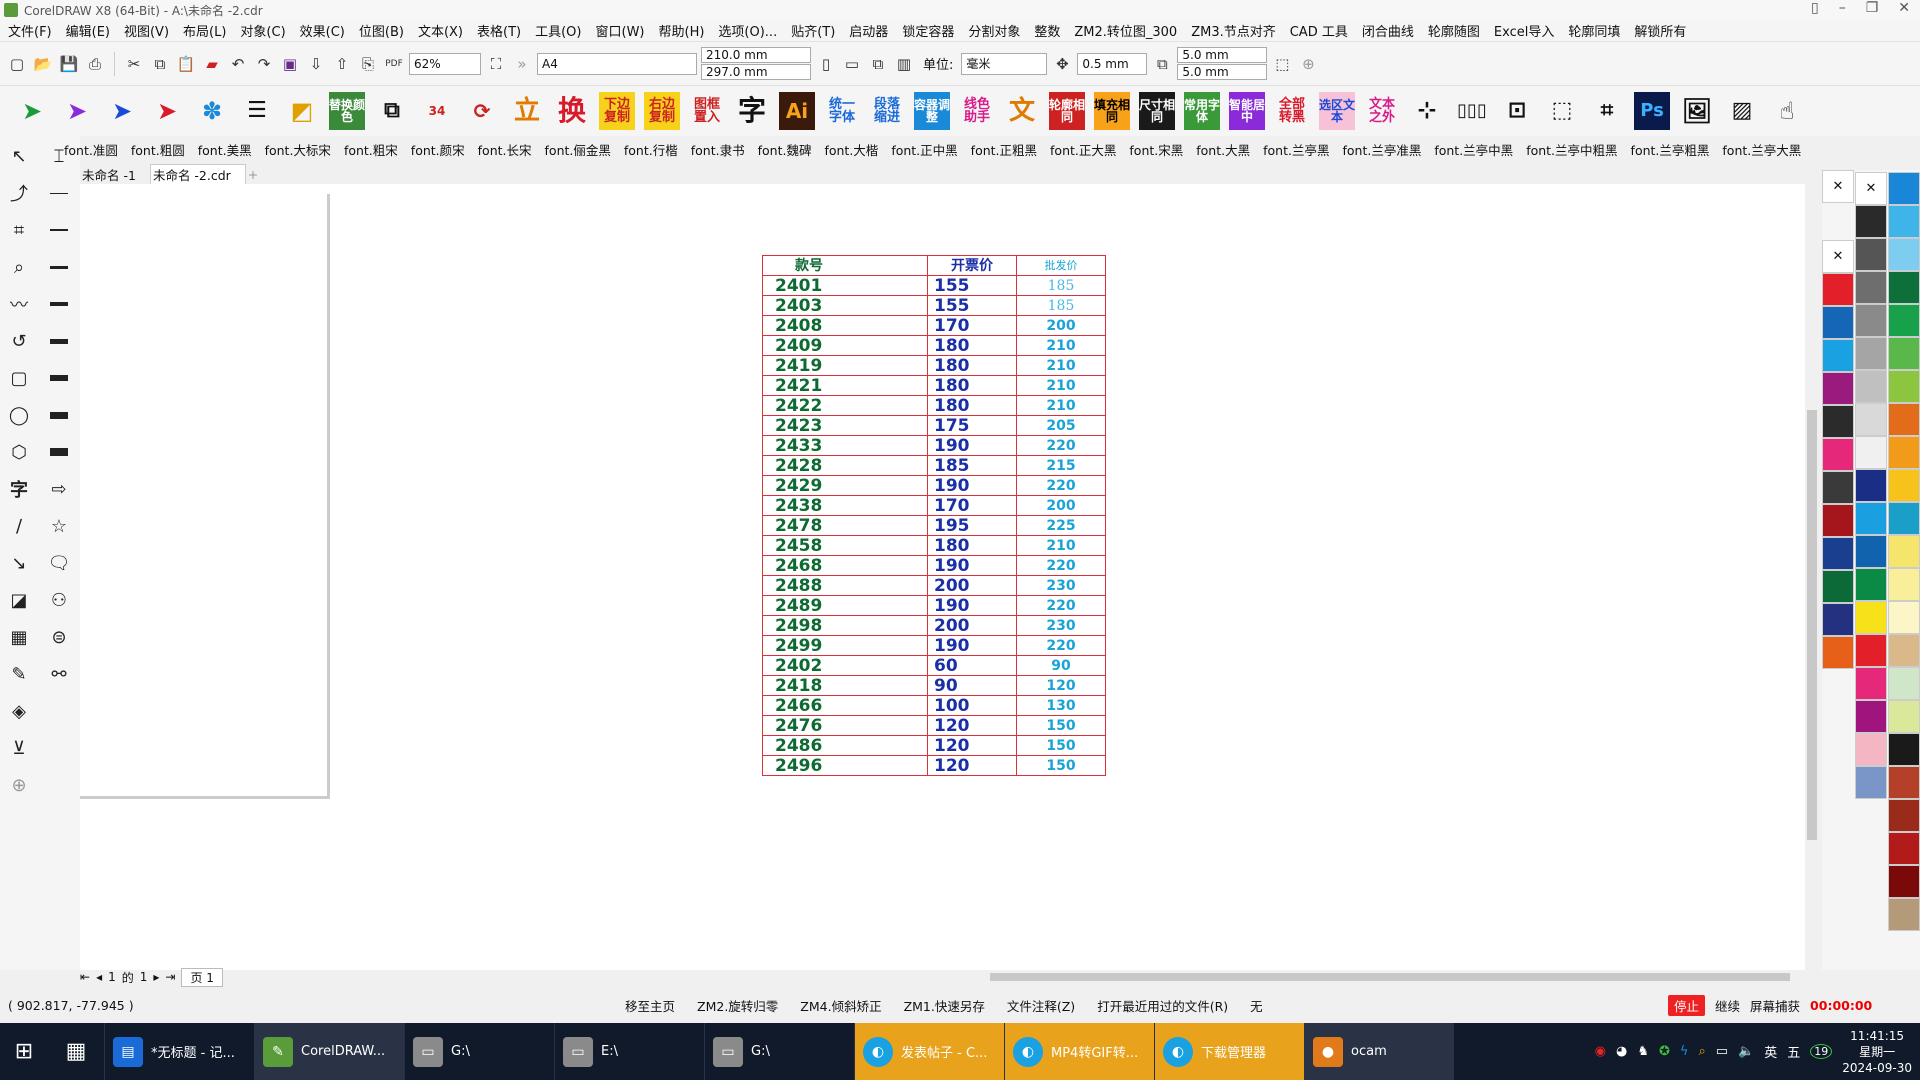 The width and height of the screenshot is (1920, 1080). I want to click on pdf-icon: PDF, so click(394, 64).